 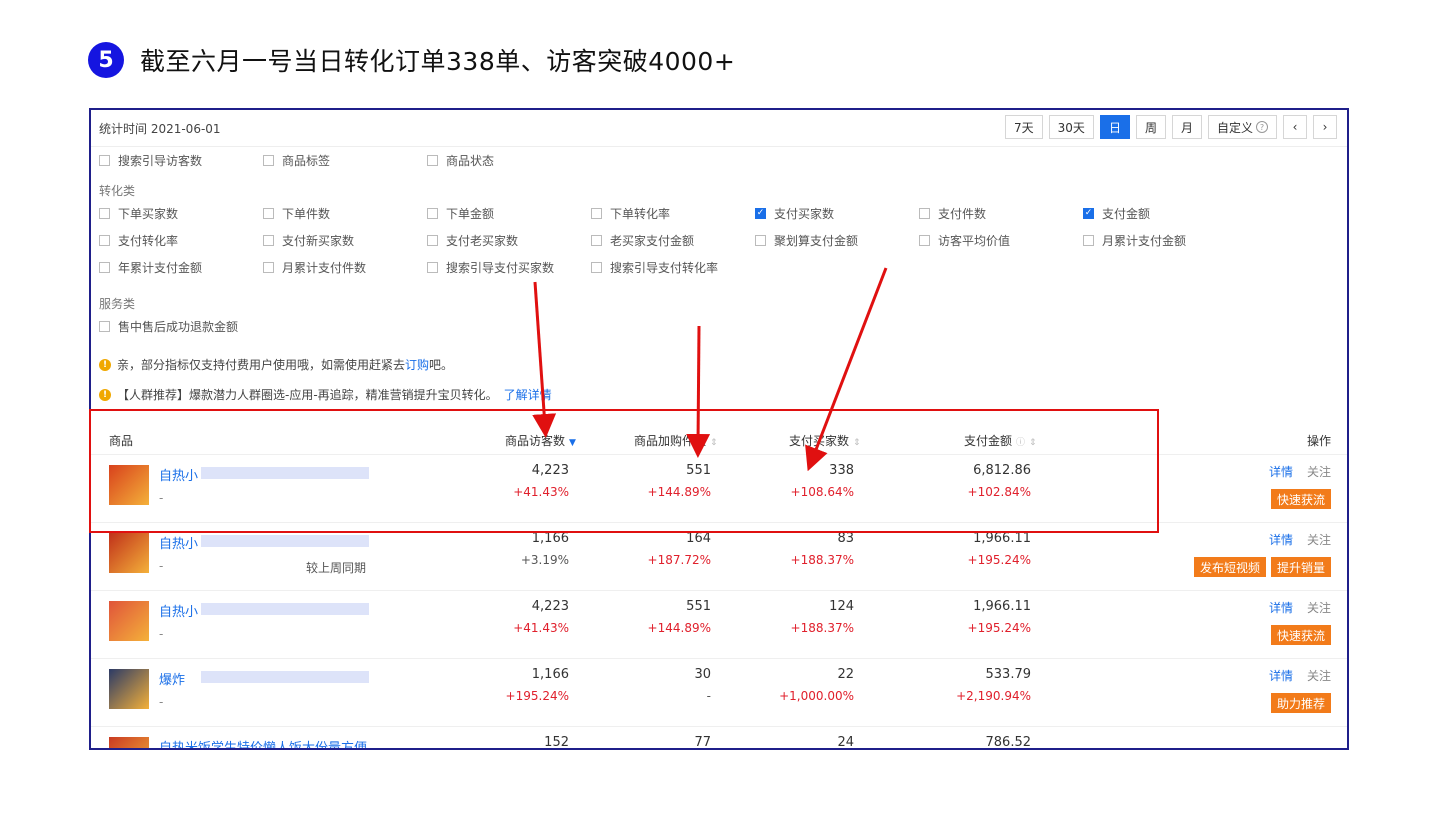 What do you see at coordinates (794, 213) in the screenshot?
I see `metric-checkbox: ✓ 支付买家数` at bounding box center [794, 213].